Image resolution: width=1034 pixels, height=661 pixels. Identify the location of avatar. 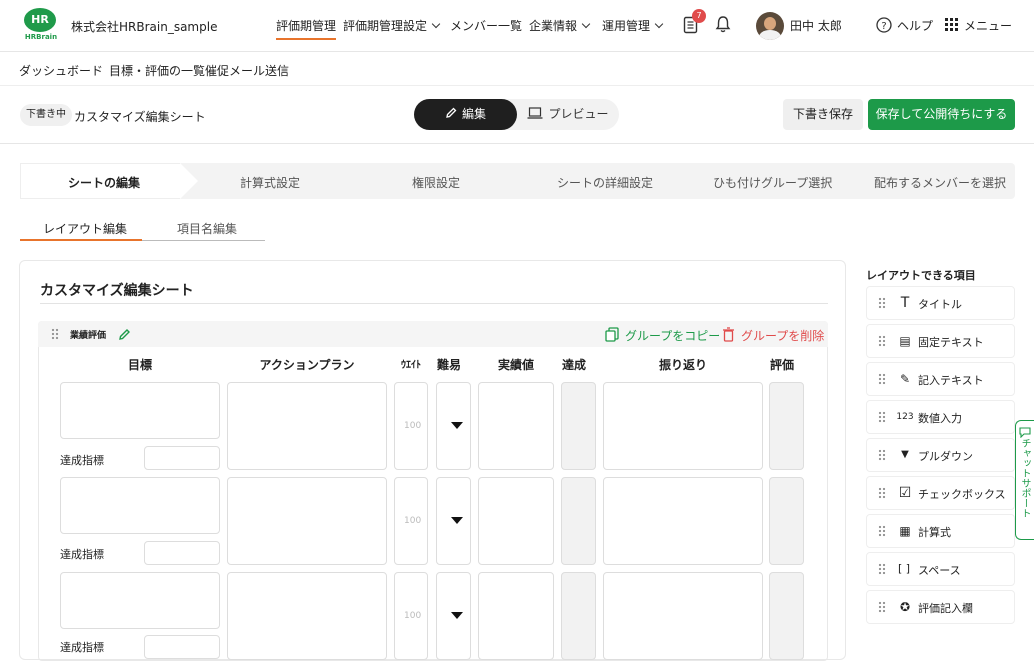
(770, 26).